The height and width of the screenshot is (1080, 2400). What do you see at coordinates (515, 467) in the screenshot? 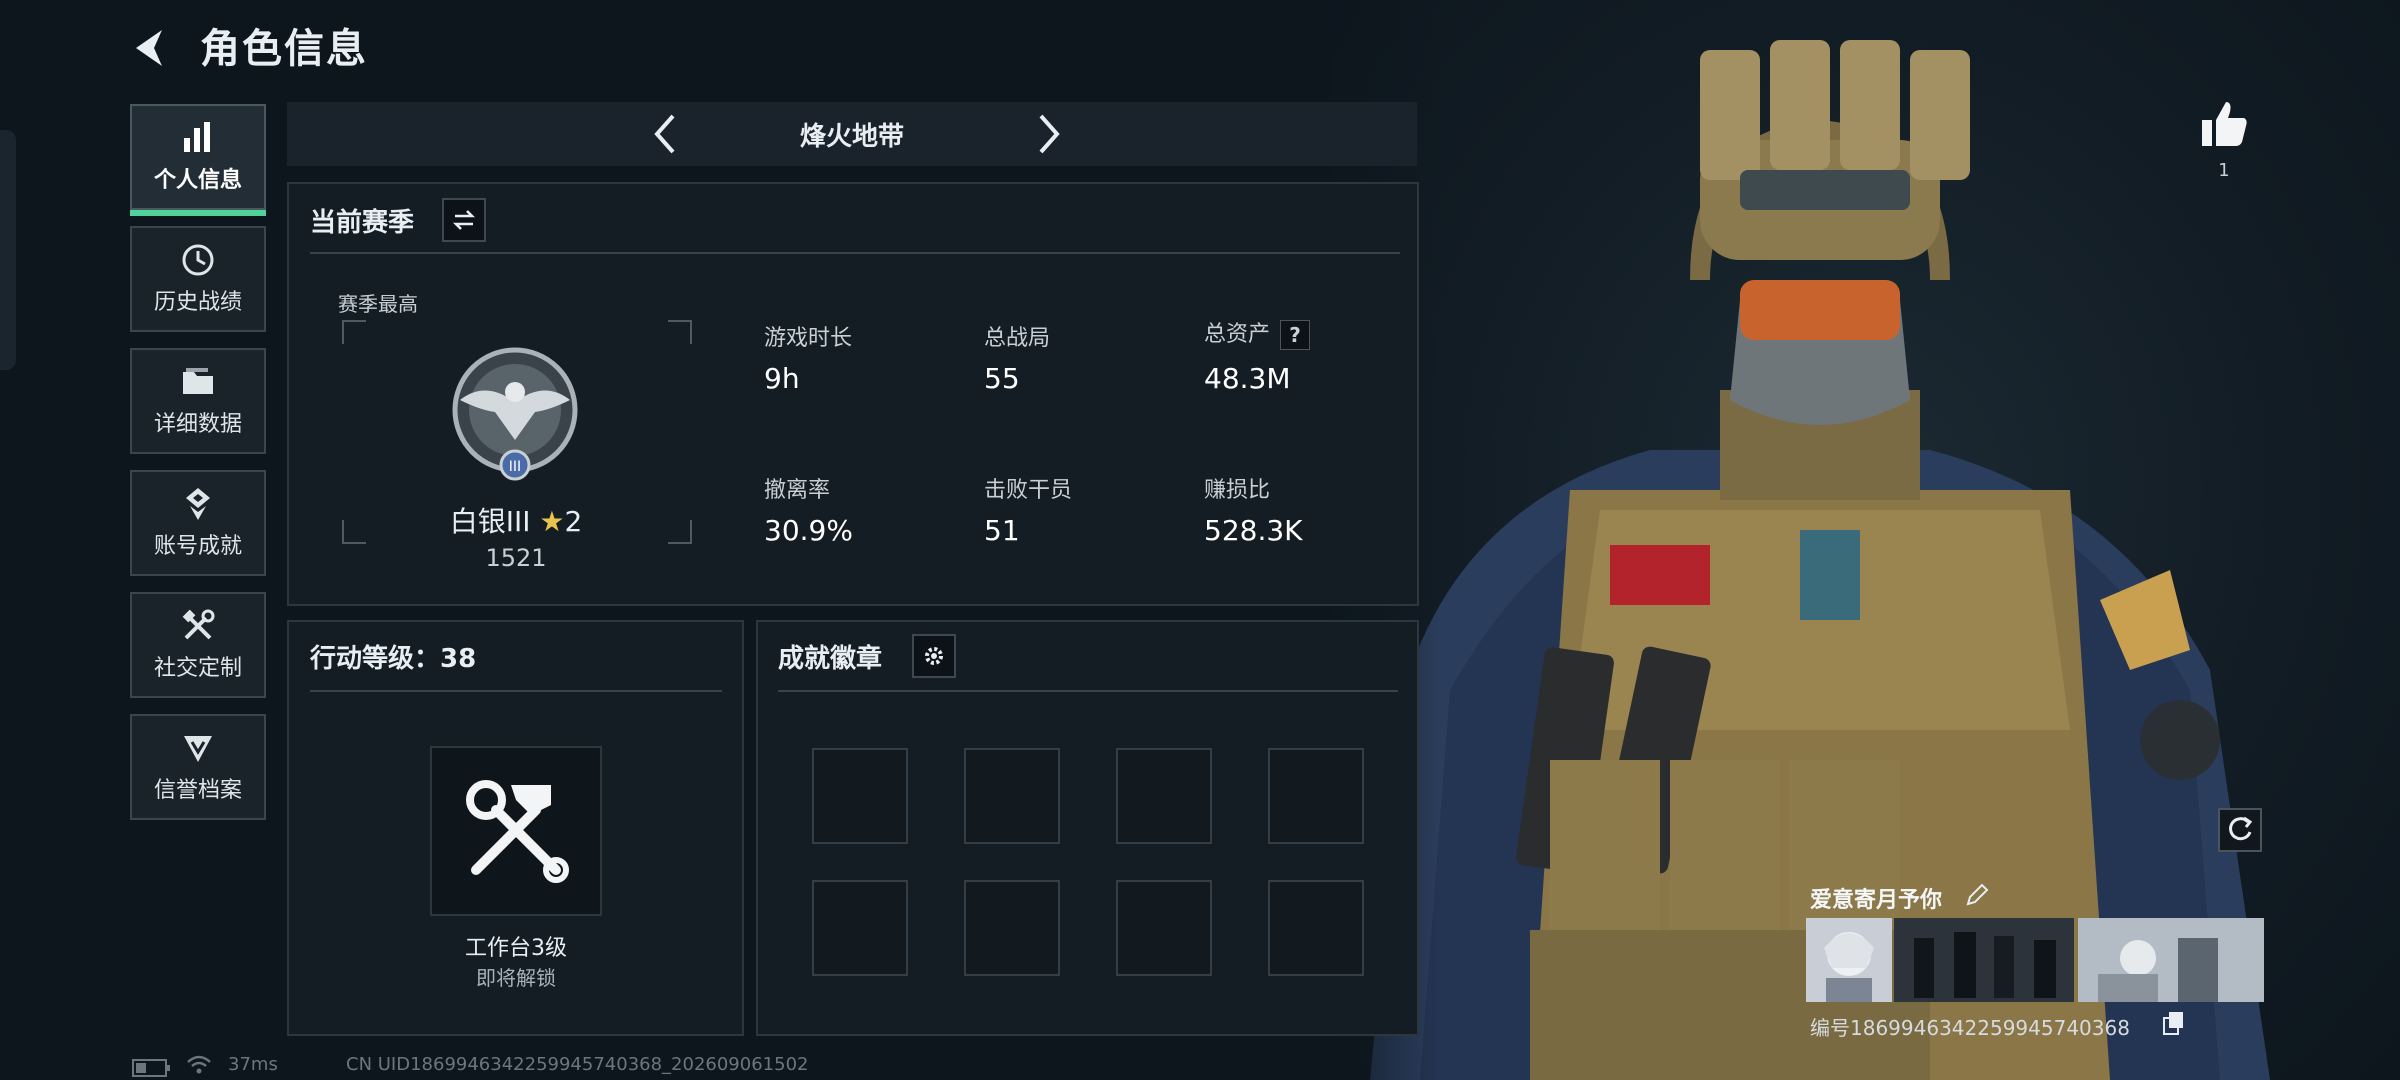
I see `badge-numeral: III` at bounding box center [515, 467].